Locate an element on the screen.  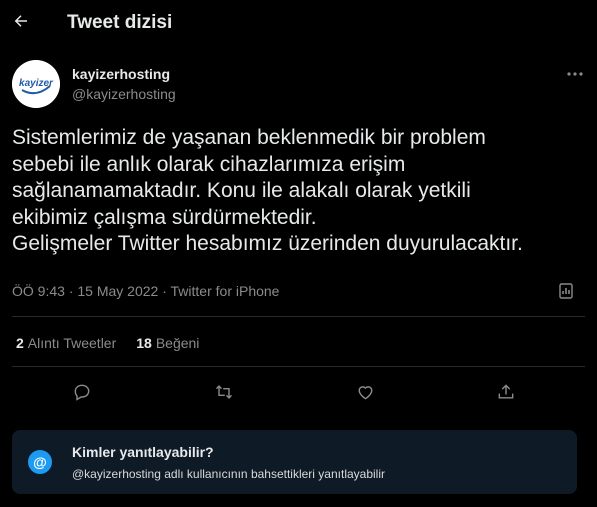
tweet-time: ÖÖ 9:43 is located at coordinates (38, 291).